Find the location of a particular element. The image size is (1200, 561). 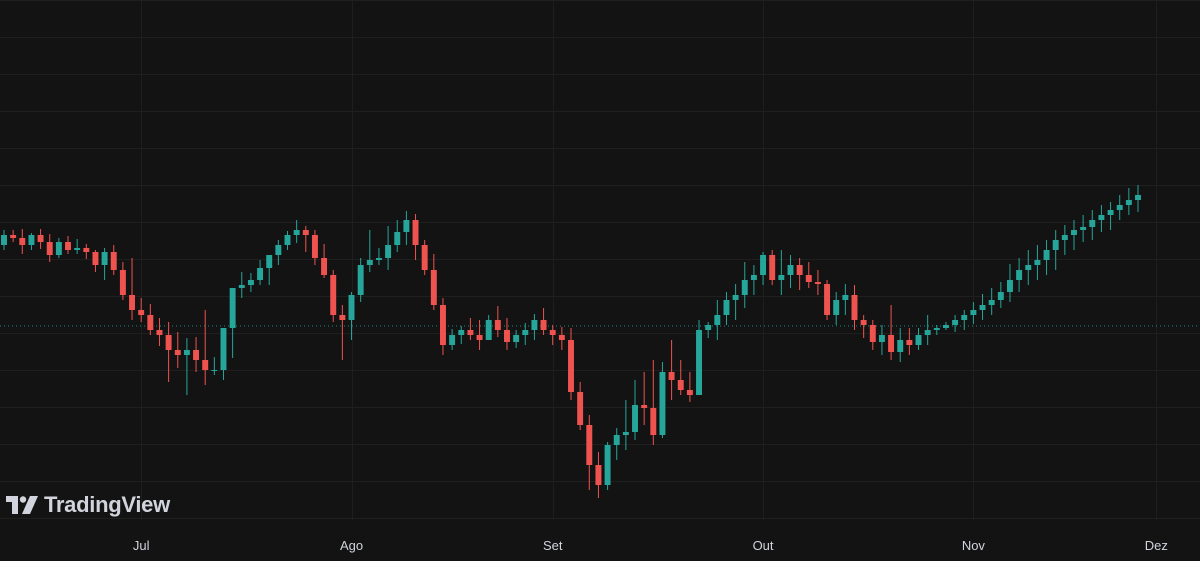

tradingview-logo: TradingView is located at coordinates (88, 505).